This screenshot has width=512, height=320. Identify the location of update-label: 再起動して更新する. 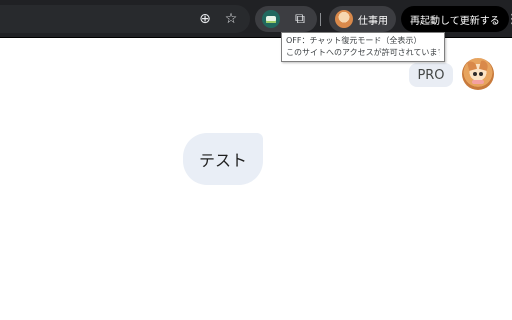
(455, 21).